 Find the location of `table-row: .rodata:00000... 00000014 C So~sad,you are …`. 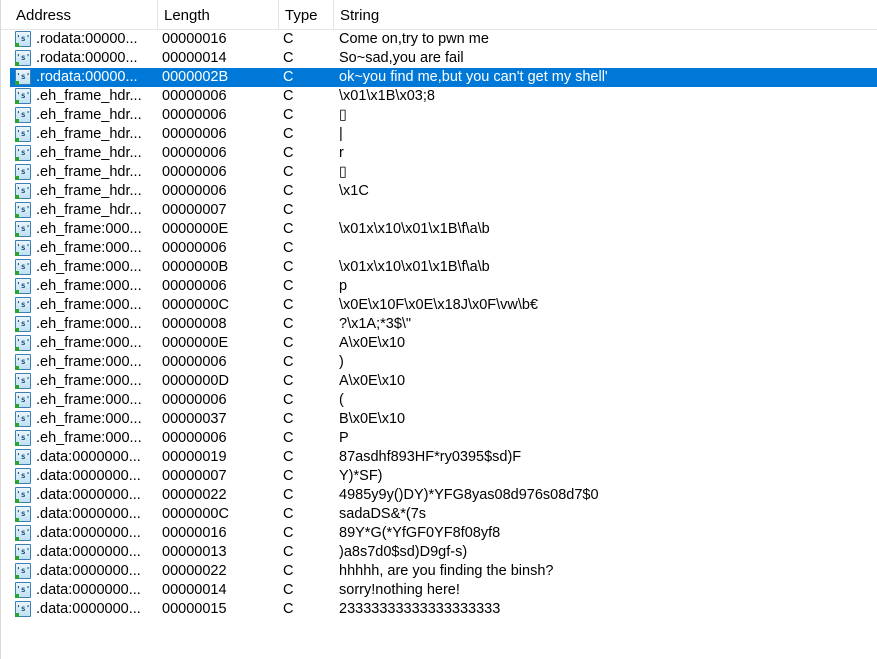

table-row: .rodata:00000... 00000014 C So~sad,you are … is located at coordinates (439, 58).